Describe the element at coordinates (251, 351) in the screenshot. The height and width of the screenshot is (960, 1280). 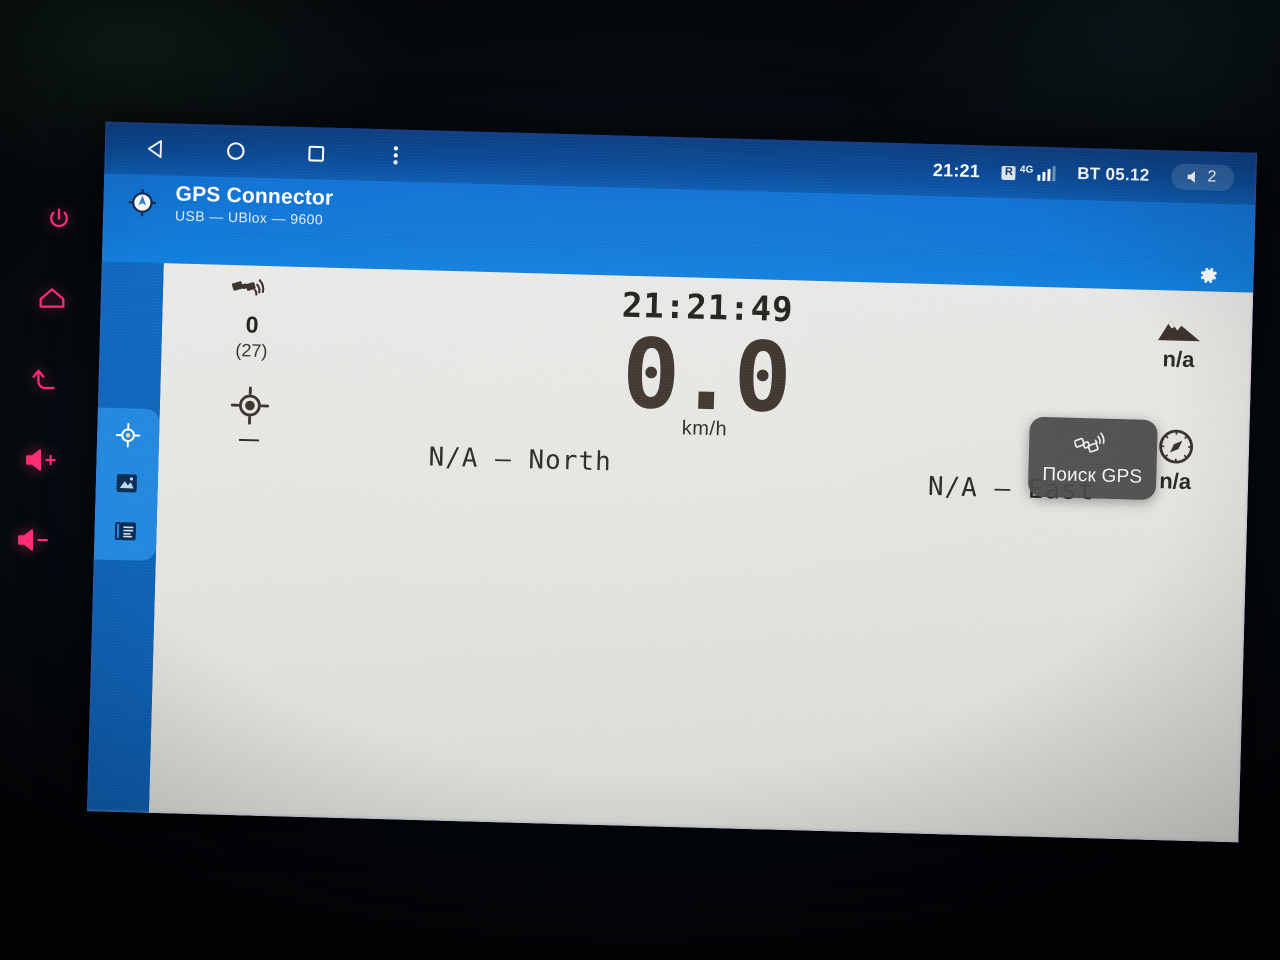
I see `satellites-in-view: (27)` at that location.